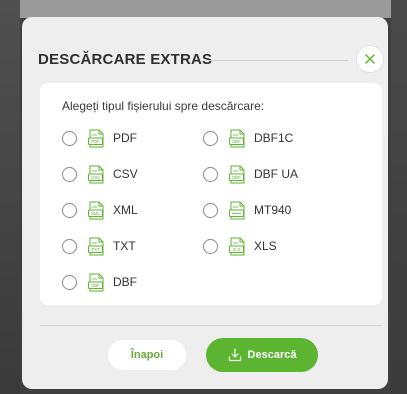 This screenshot has height=394, width=407. What do you see at coordinates (265, 246) in the screenshot?
I see `option-label: XLS` at bounding box center [265, 246].